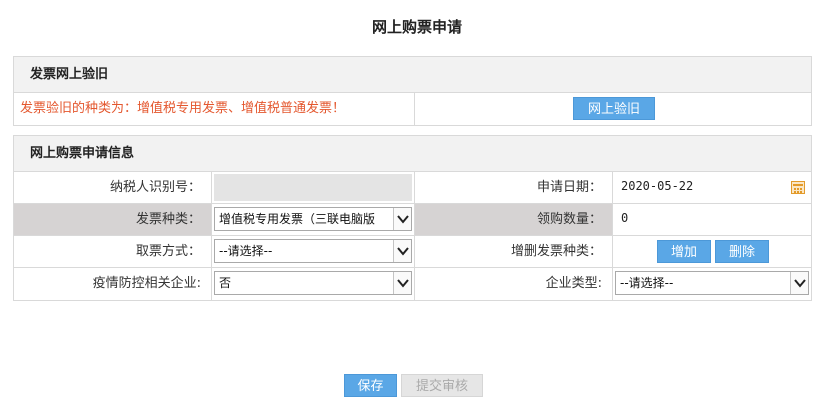 This screenshot has width=834, height=410. I want to click on epidemic-row: 疫情防控相关企业: 否 企业类型: --请选择--, so click(412, 284).